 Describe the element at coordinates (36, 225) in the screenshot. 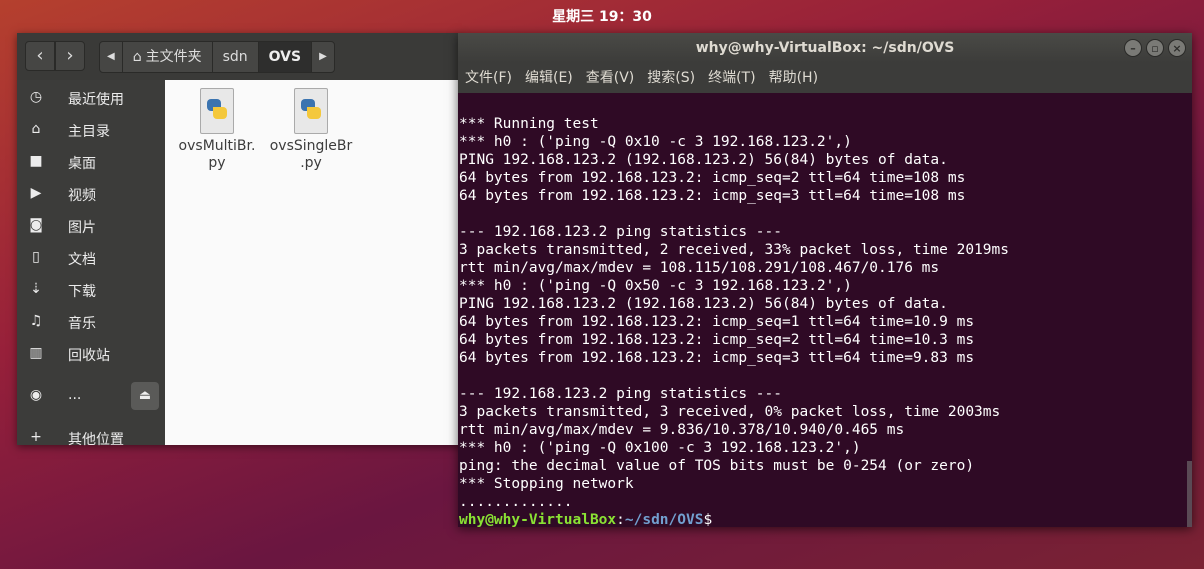

I see `camera-icon: ◙` at that location.